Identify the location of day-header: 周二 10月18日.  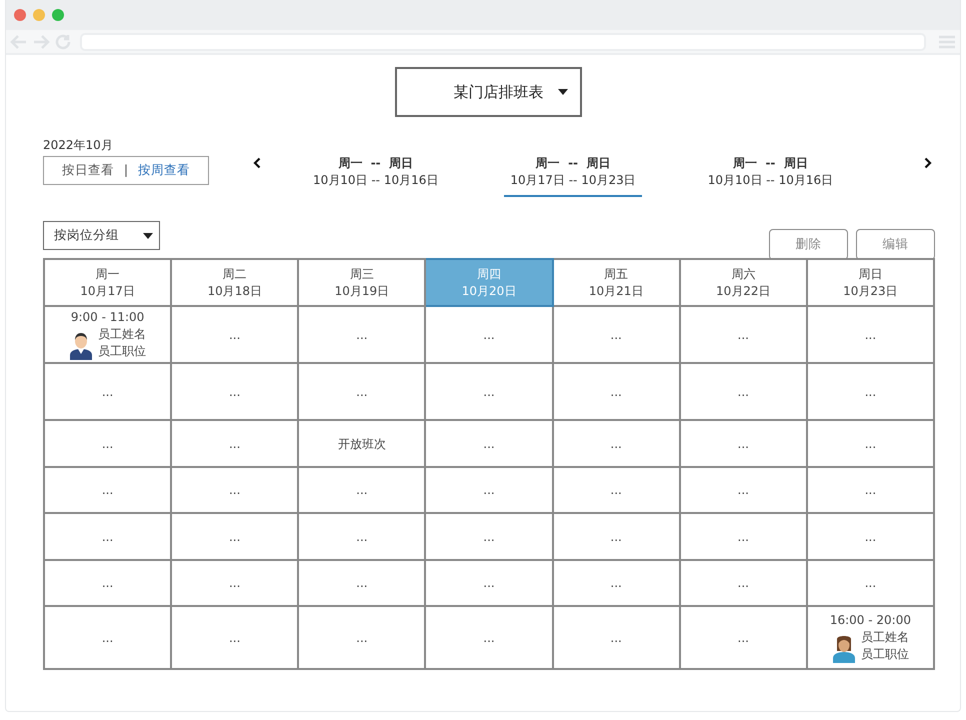
(234, 282).